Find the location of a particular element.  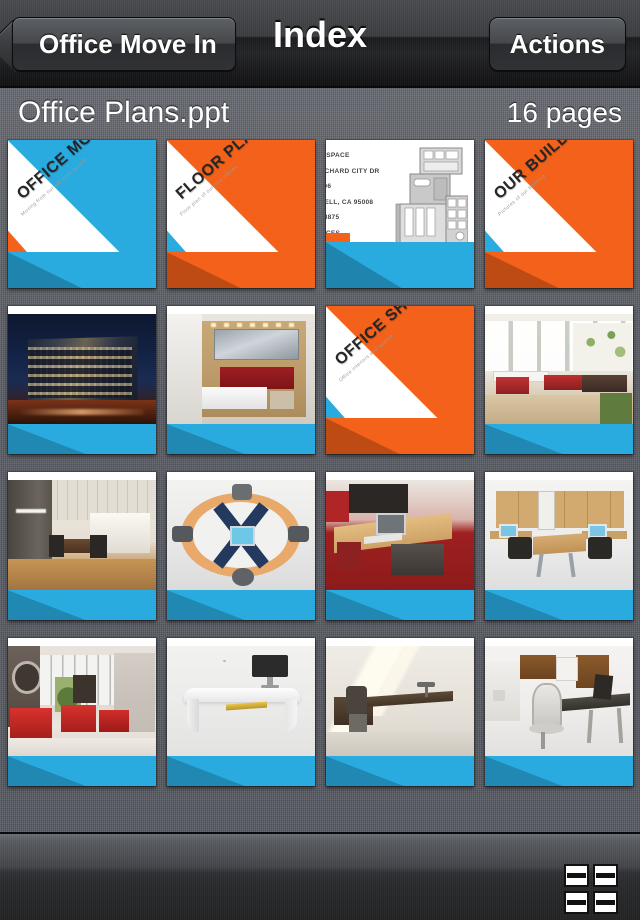

document-title: Office Plans.ppt is located at coordinates (124, 112).